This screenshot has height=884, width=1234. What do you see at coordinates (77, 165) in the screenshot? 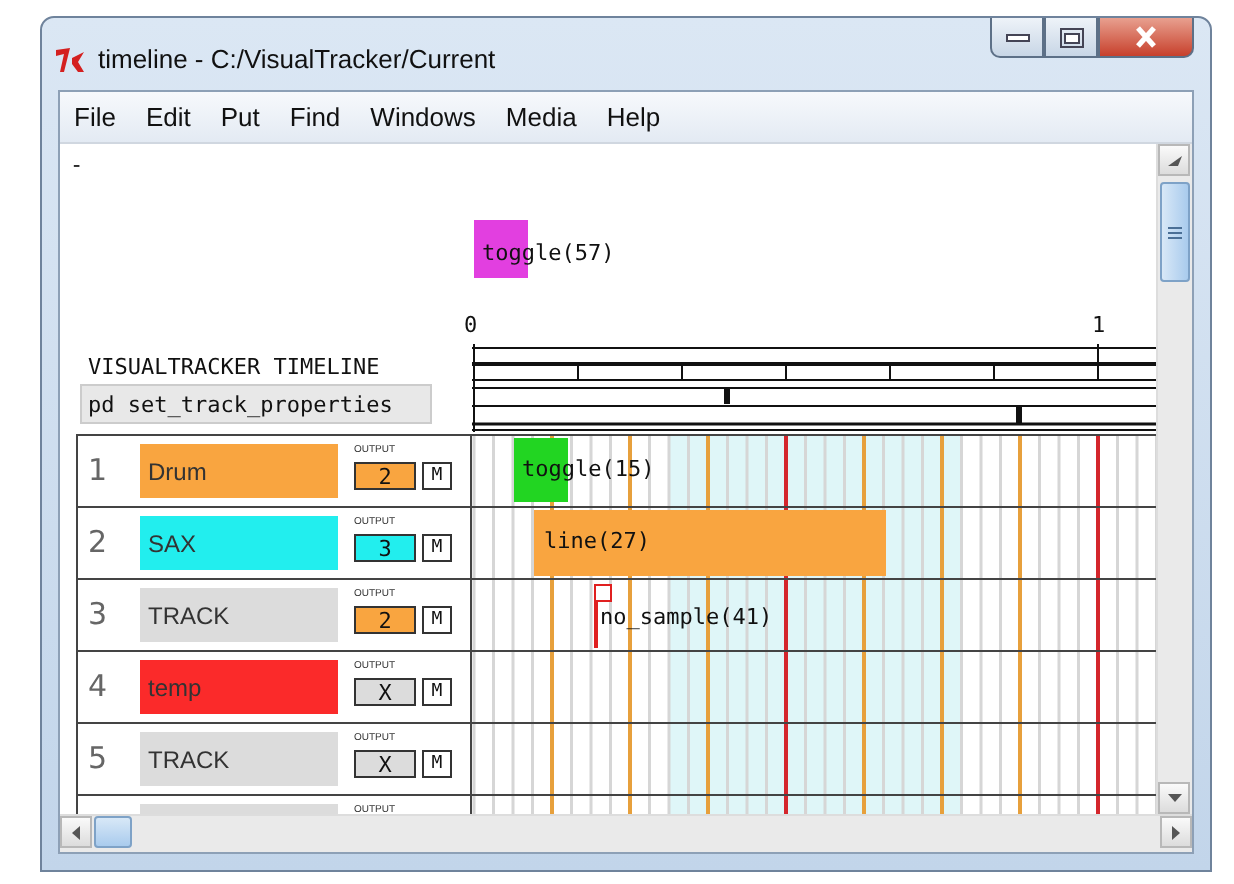
I see `canvas-text: -` at bounding box center [77, 165].